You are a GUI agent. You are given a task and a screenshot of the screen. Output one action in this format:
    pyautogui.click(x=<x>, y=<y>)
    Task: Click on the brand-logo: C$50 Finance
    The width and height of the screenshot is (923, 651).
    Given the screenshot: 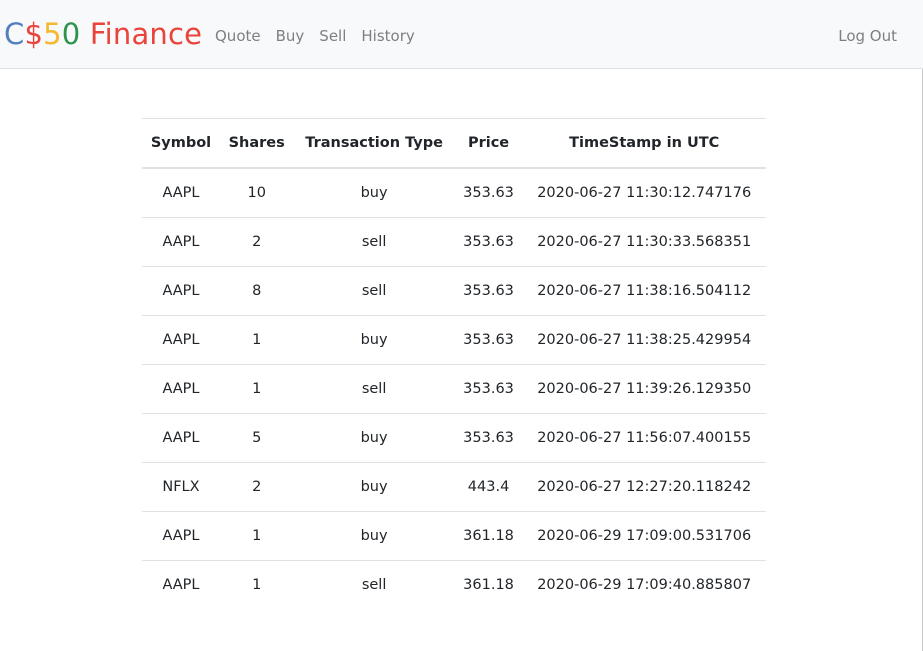 What is the action you would take?
    pyautogui.click(x=103, y=34)
    